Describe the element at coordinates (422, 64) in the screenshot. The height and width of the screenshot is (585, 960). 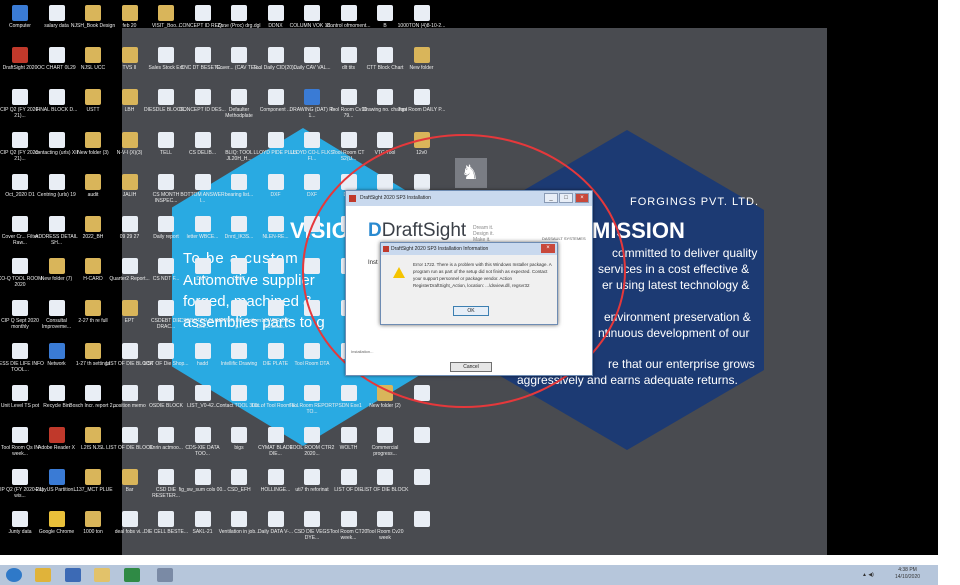
I see `desktop-icon: New folder` at that location.